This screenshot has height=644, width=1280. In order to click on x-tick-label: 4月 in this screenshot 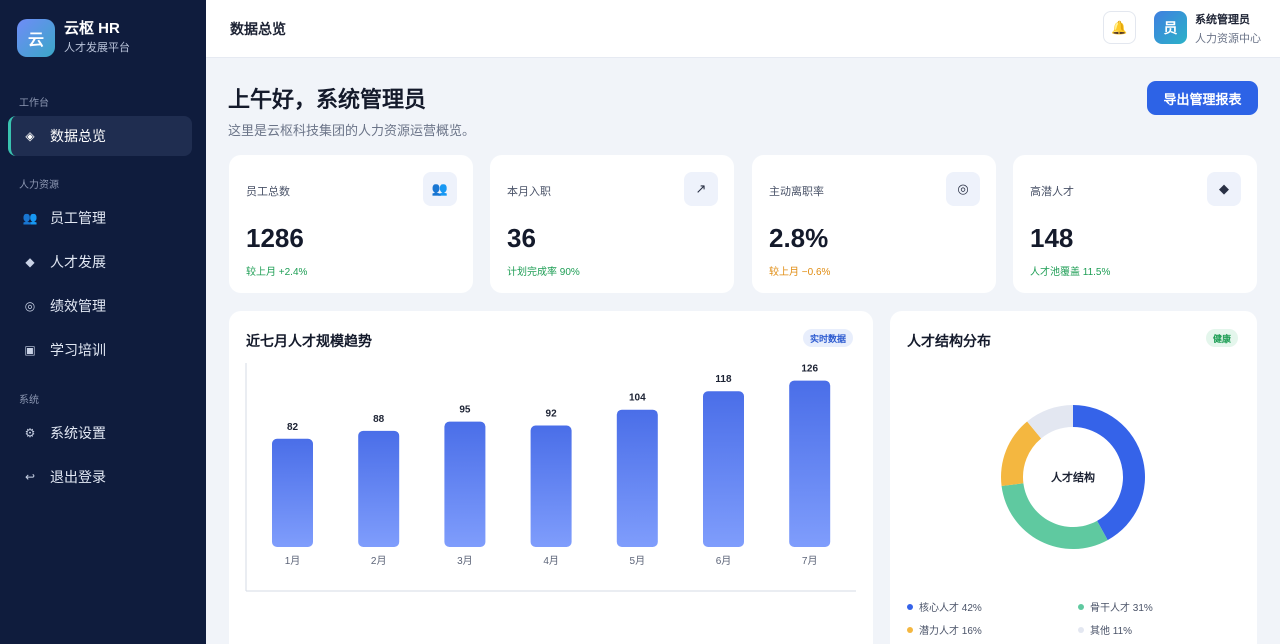, I will do `click(551, 561)`.